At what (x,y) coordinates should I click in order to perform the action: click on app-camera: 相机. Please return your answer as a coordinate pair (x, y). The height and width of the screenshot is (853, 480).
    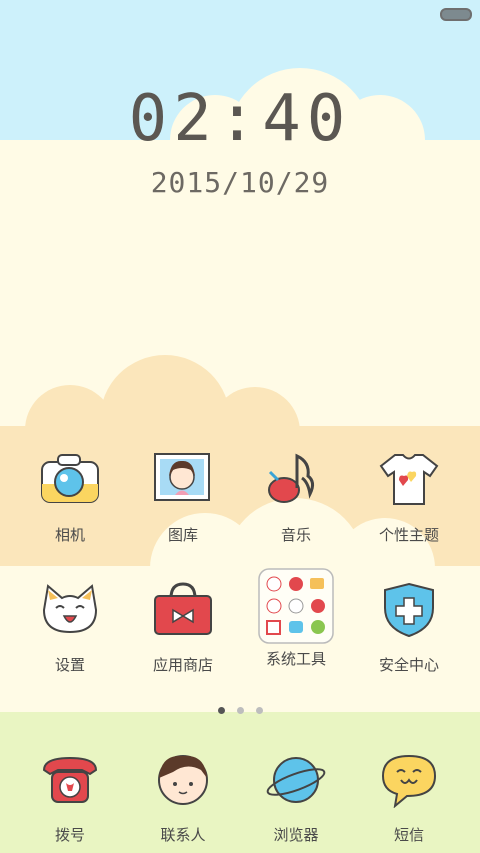
    Looking at the image, I should click on (70, 498).